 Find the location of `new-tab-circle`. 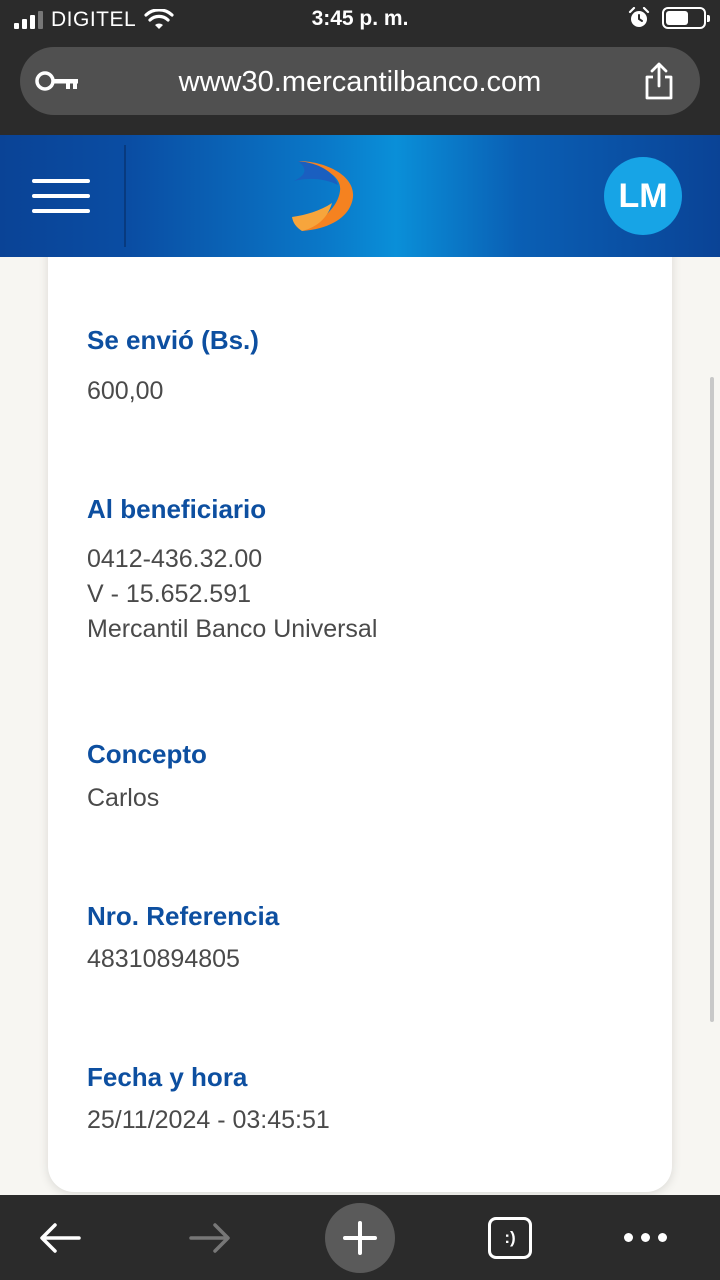

new-tab-circle is located at coordinates (360, 1237).